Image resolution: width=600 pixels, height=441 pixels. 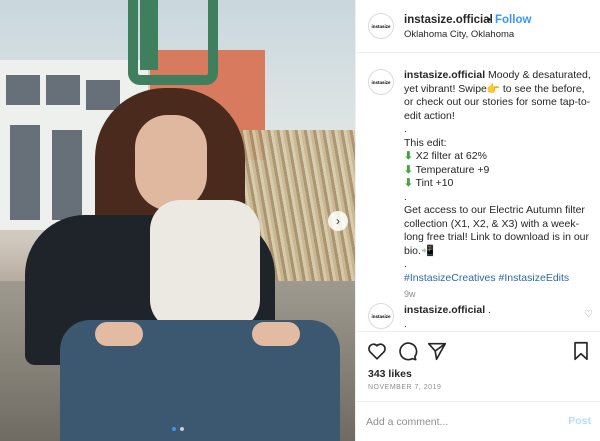 What do you see at coordinates (427, 250) in the screenshot?
I see `phone-emoji: 📲` at bounding box center [427, 250].